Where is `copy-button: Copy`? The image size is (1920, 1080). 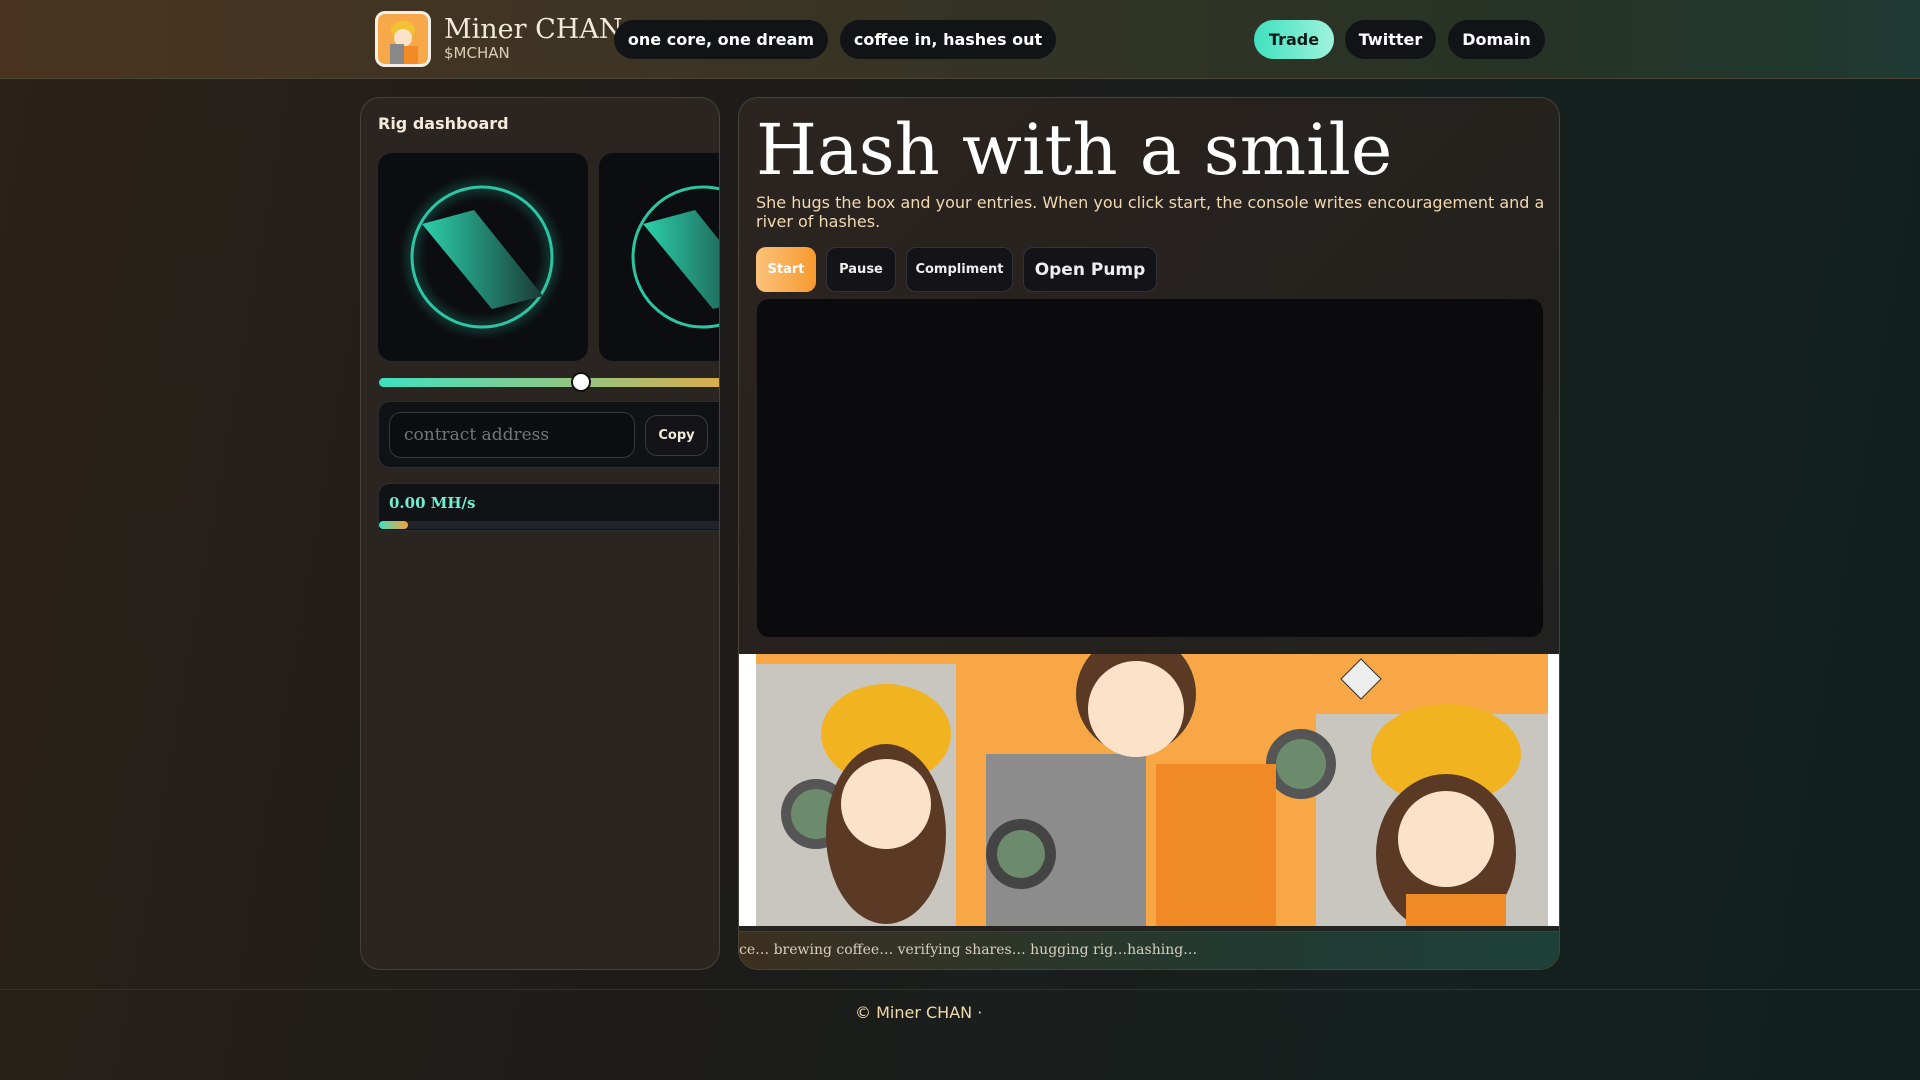
copy-button: Copy is located at coordinates (676, 435).